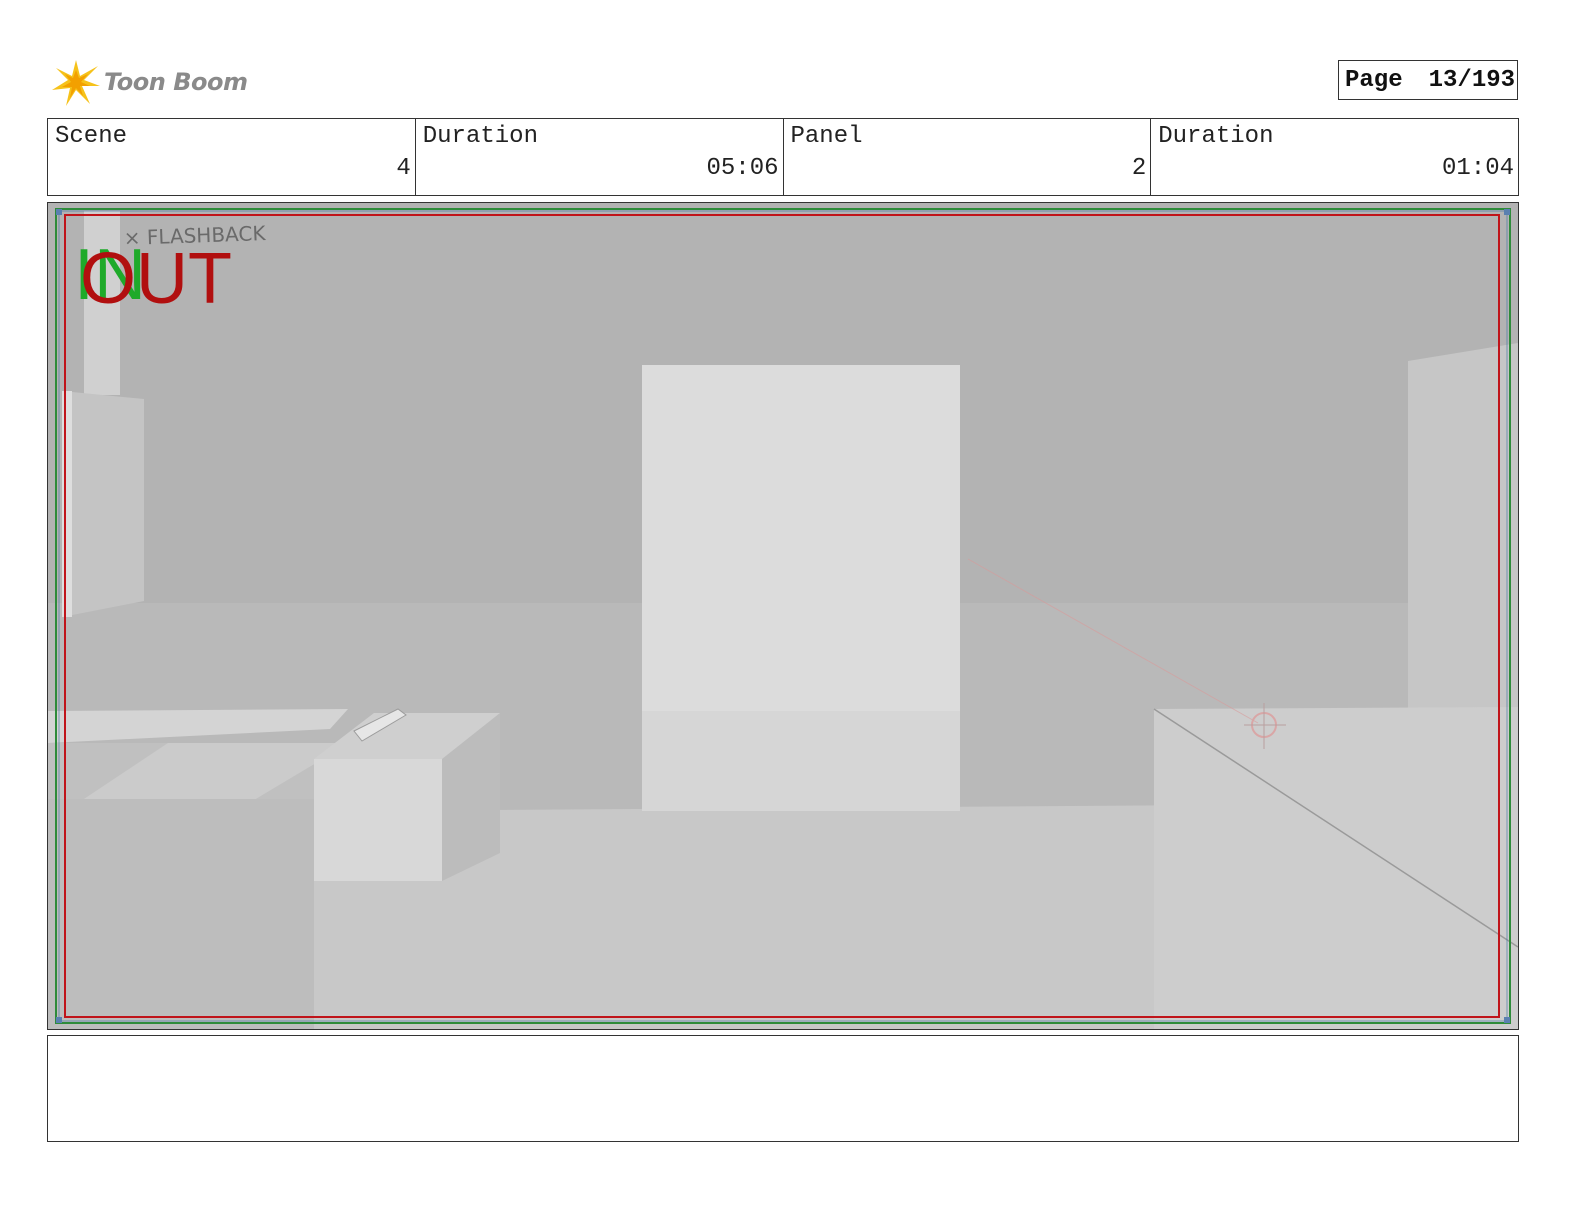 Image resolution: width=1584 pixels, height=1224 pixels. I want to click on toon-boom-logo: Toon Boom, so click(149, 82).